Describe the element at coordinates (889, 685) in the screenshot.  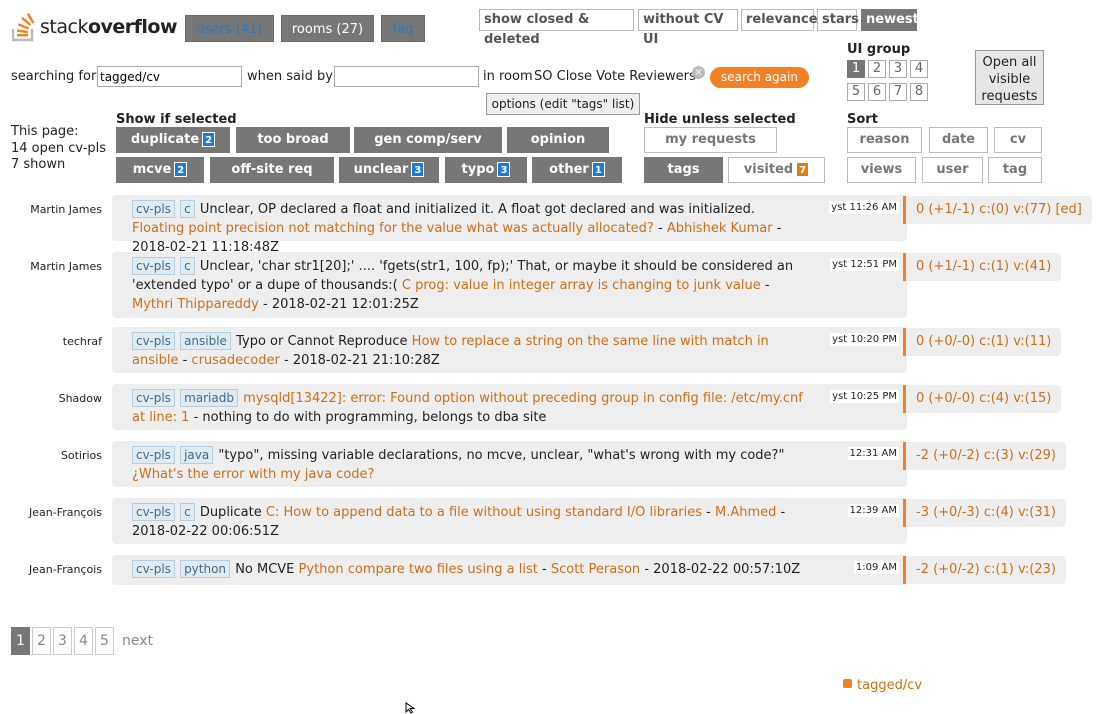
I see `rss-label: tagged/cv` at that location.